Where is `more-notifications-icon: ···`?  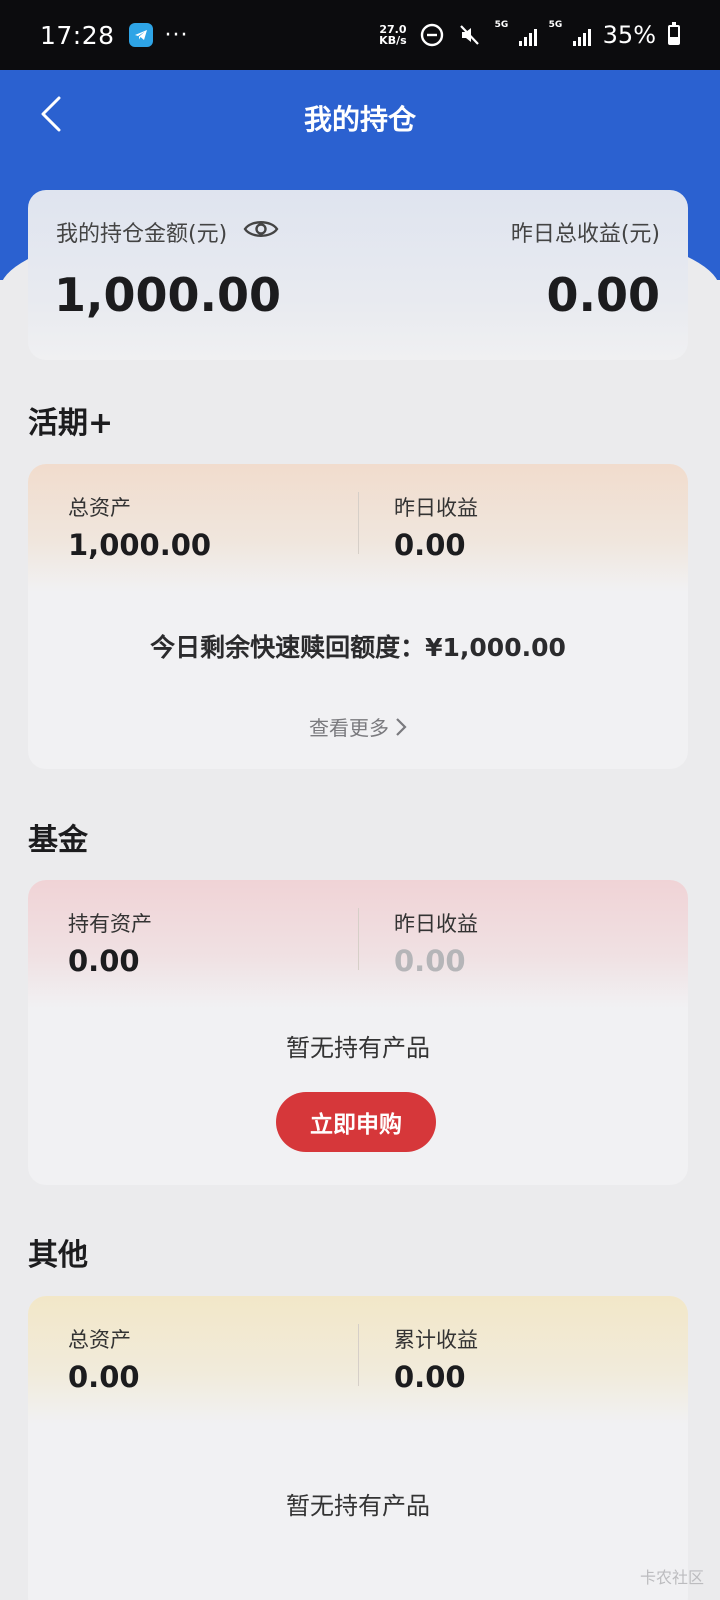 more-notifications-icon: ··· is located at coordinates (176, 35).